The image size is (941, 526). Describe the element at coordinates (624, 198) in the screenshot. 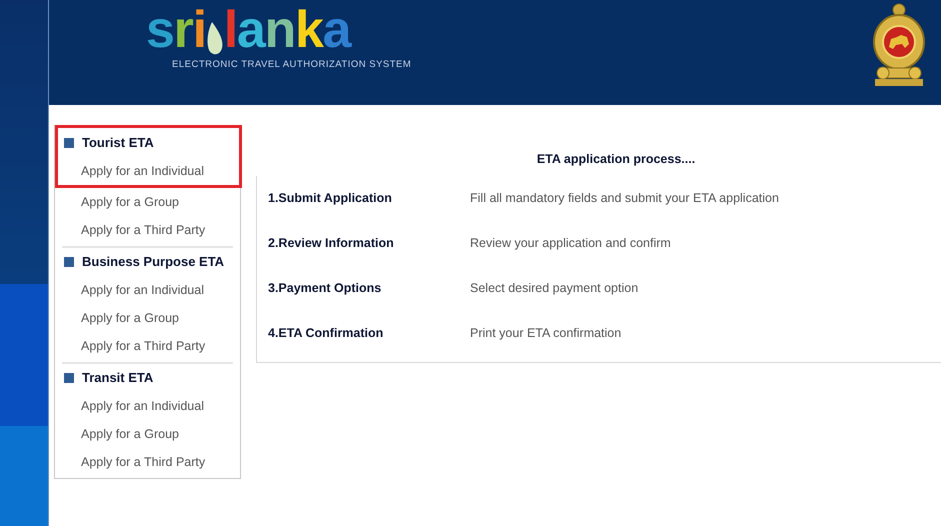

I see `step-description: Fill all mandatory fields and submit your ETA application` at that location.